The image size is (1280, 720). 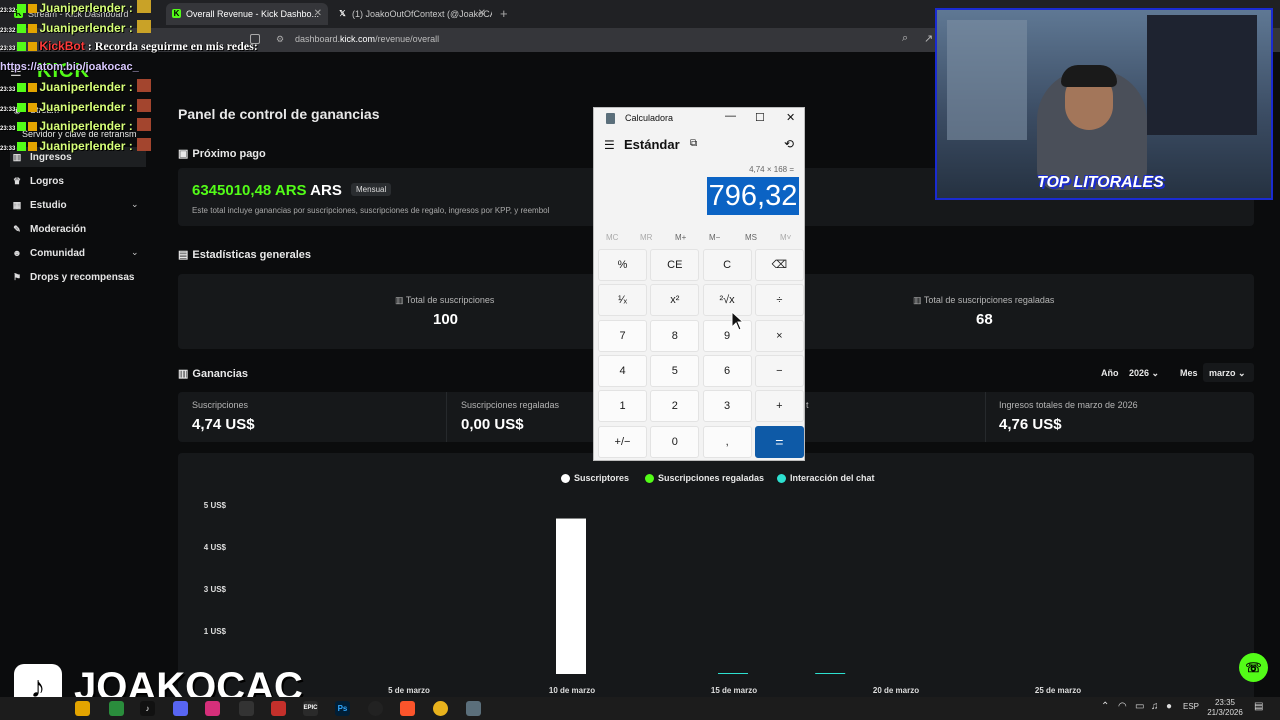 I want to click on photoshop-icon: Ps, so click(x=342, y=708).